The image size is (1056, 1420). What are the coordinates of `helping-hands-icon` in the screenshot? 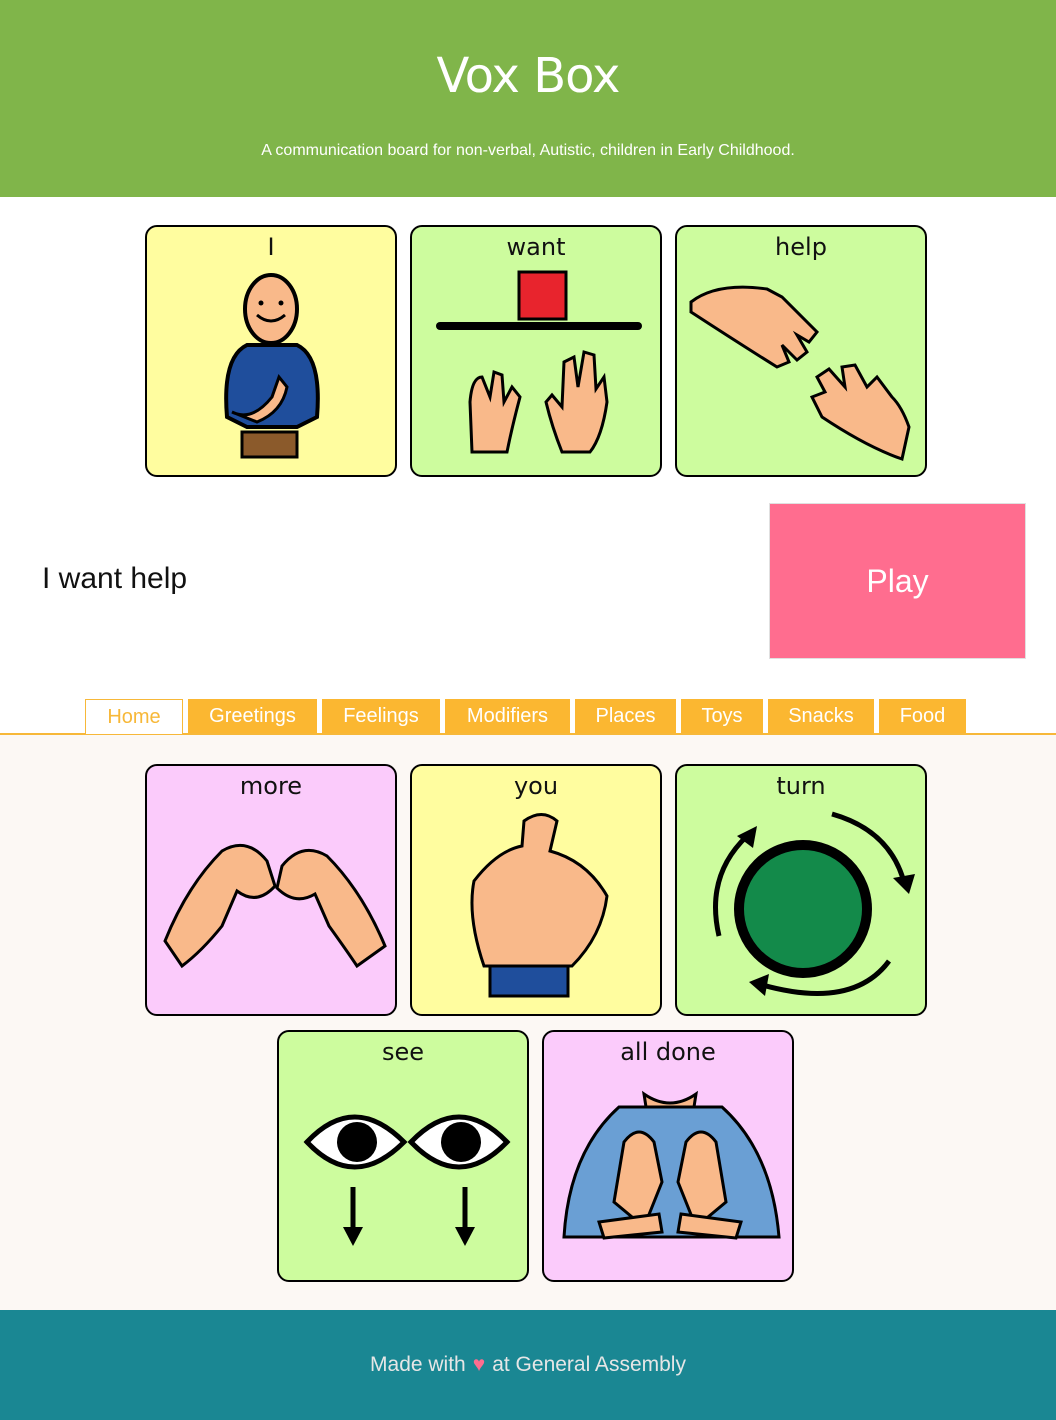 It's located at (800, 373).